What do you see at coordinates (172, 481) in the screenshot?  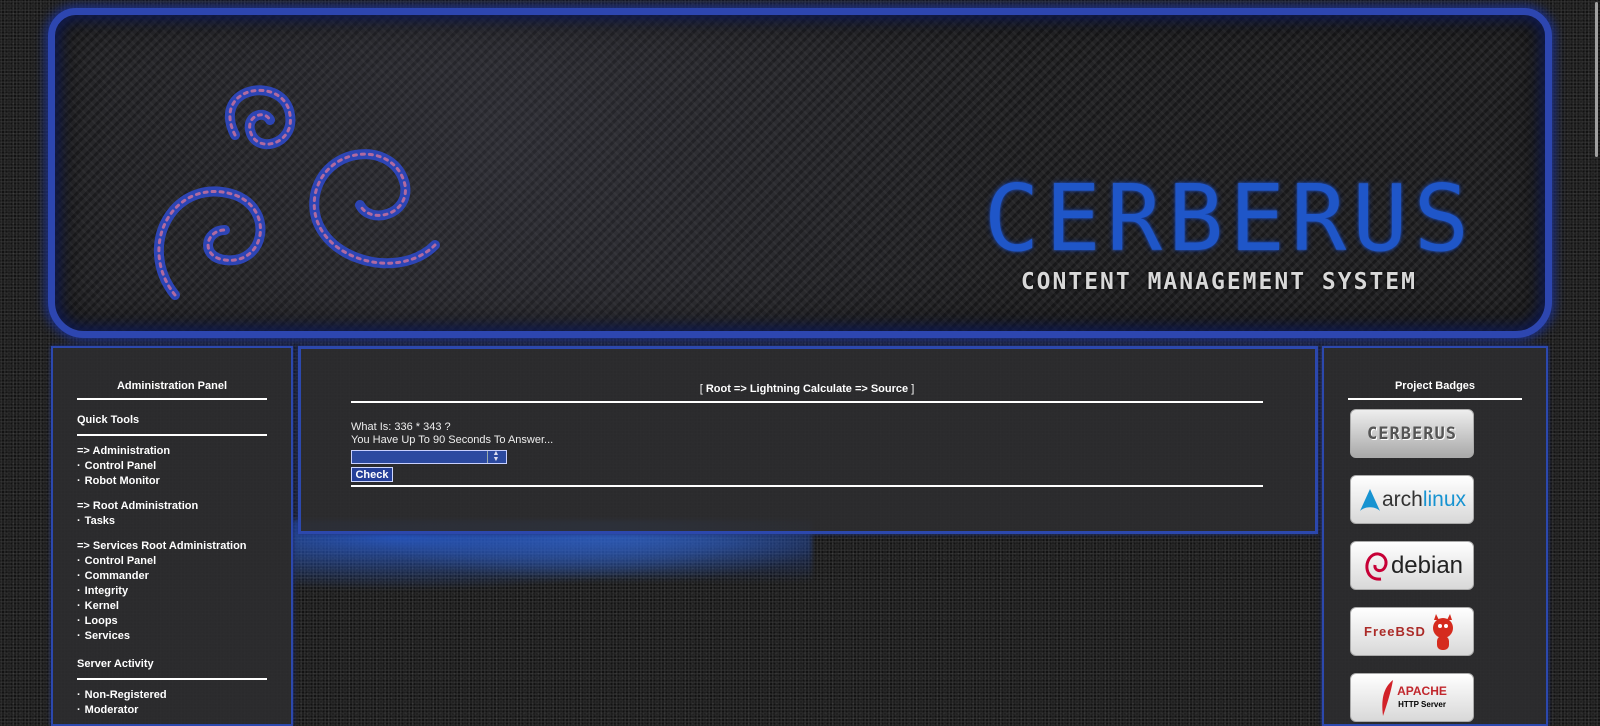 I see `nav-item-robot-monitor: · Robot Monitor` at bounding box center [172, 481].